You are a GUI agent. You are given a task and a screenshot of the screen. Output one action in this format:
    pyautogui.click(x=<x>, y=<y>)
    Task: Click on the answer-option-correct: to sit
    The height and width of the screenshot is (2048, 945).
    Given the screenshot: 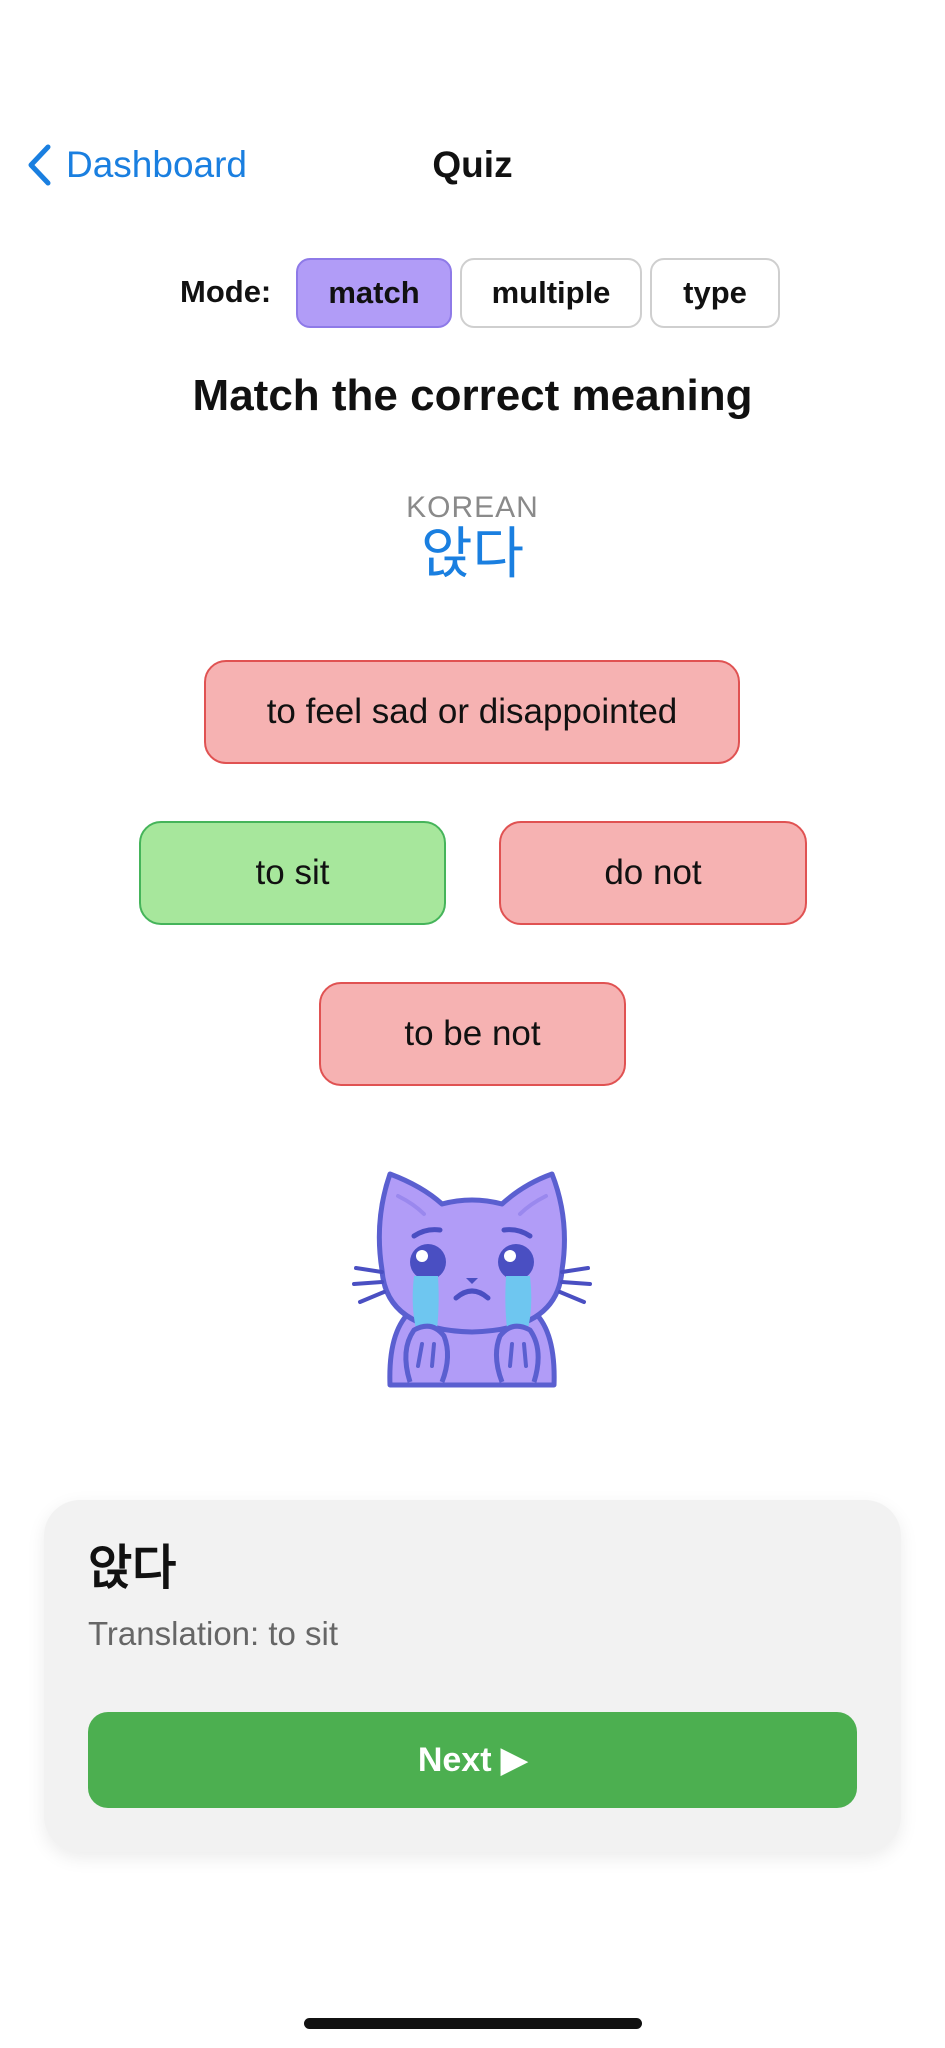 What is the action you would take?
    pyautogui.click(x=292, y=873)
    